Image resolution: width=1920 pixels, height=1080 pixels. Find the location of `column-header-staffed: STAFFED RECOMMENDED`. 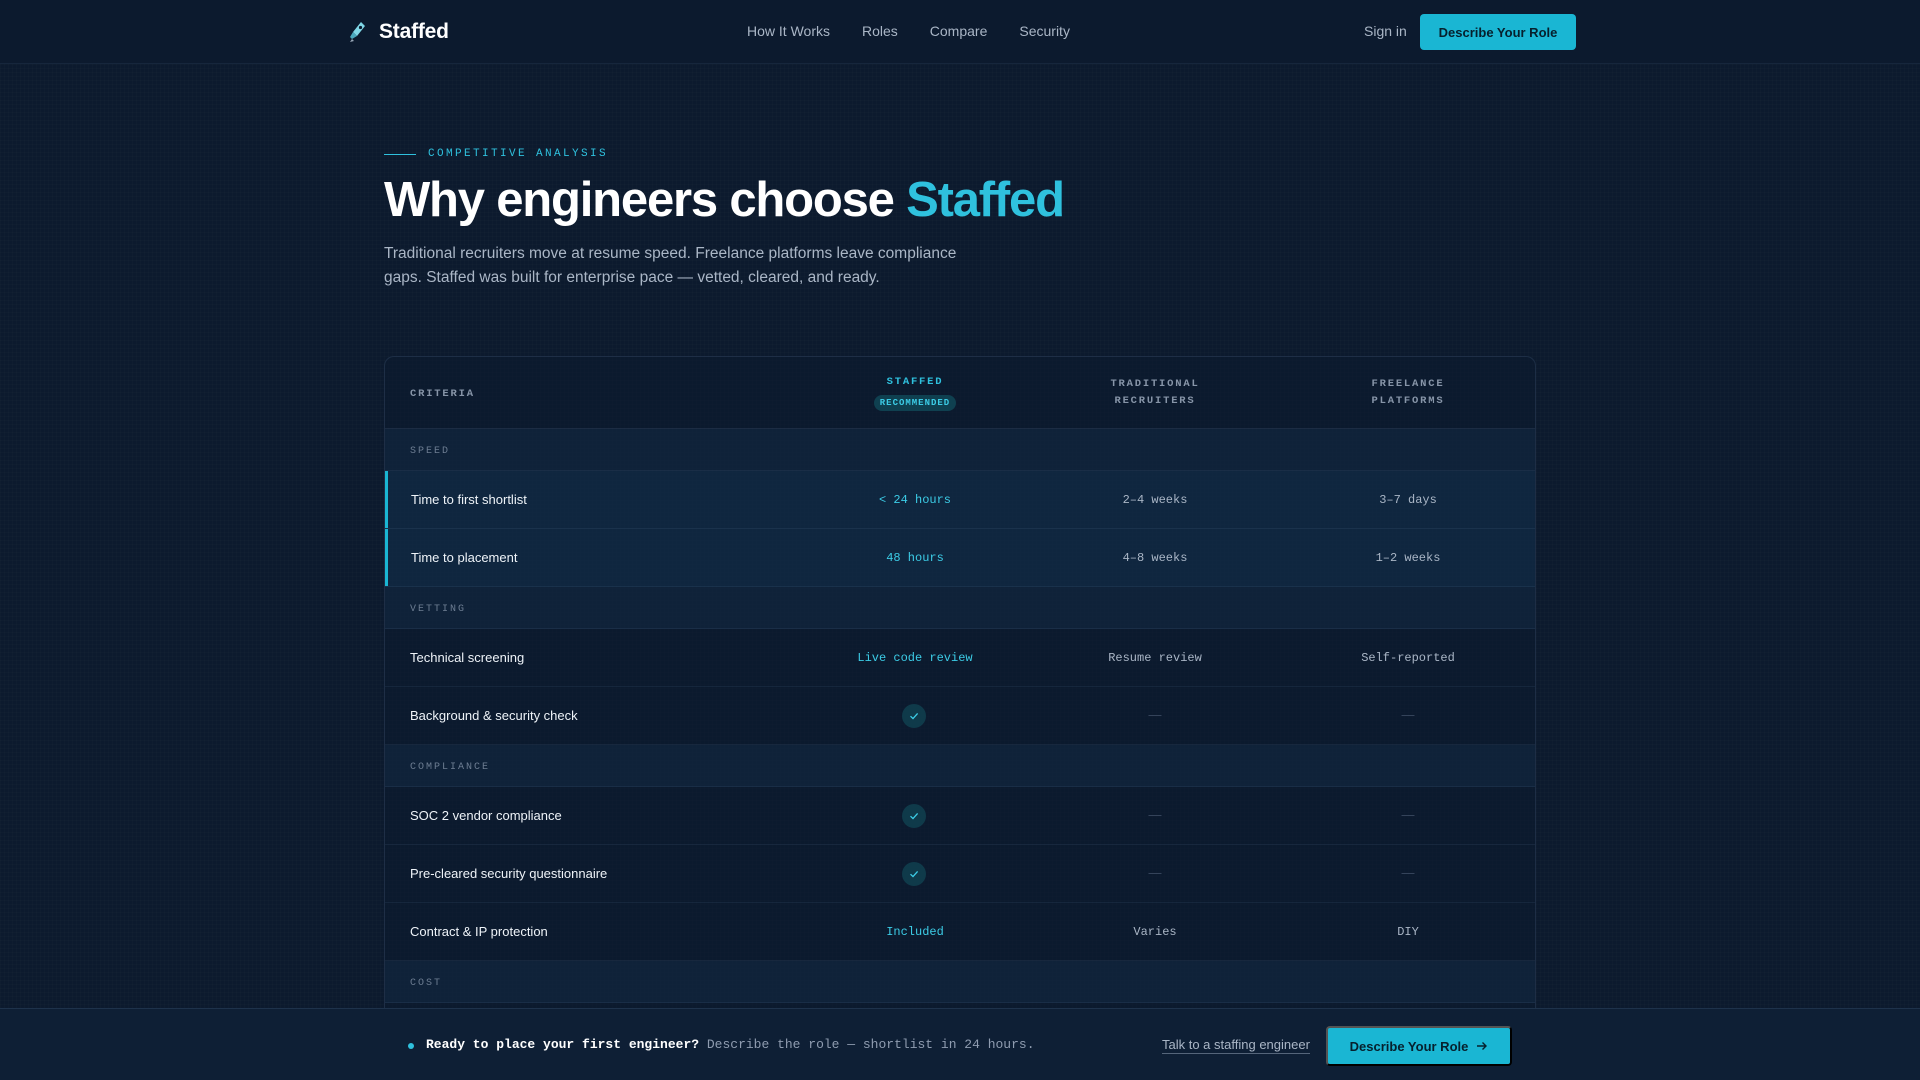

column-header-staffed: STAFFED RECOMMENDED is located at coordinates (915, 393).